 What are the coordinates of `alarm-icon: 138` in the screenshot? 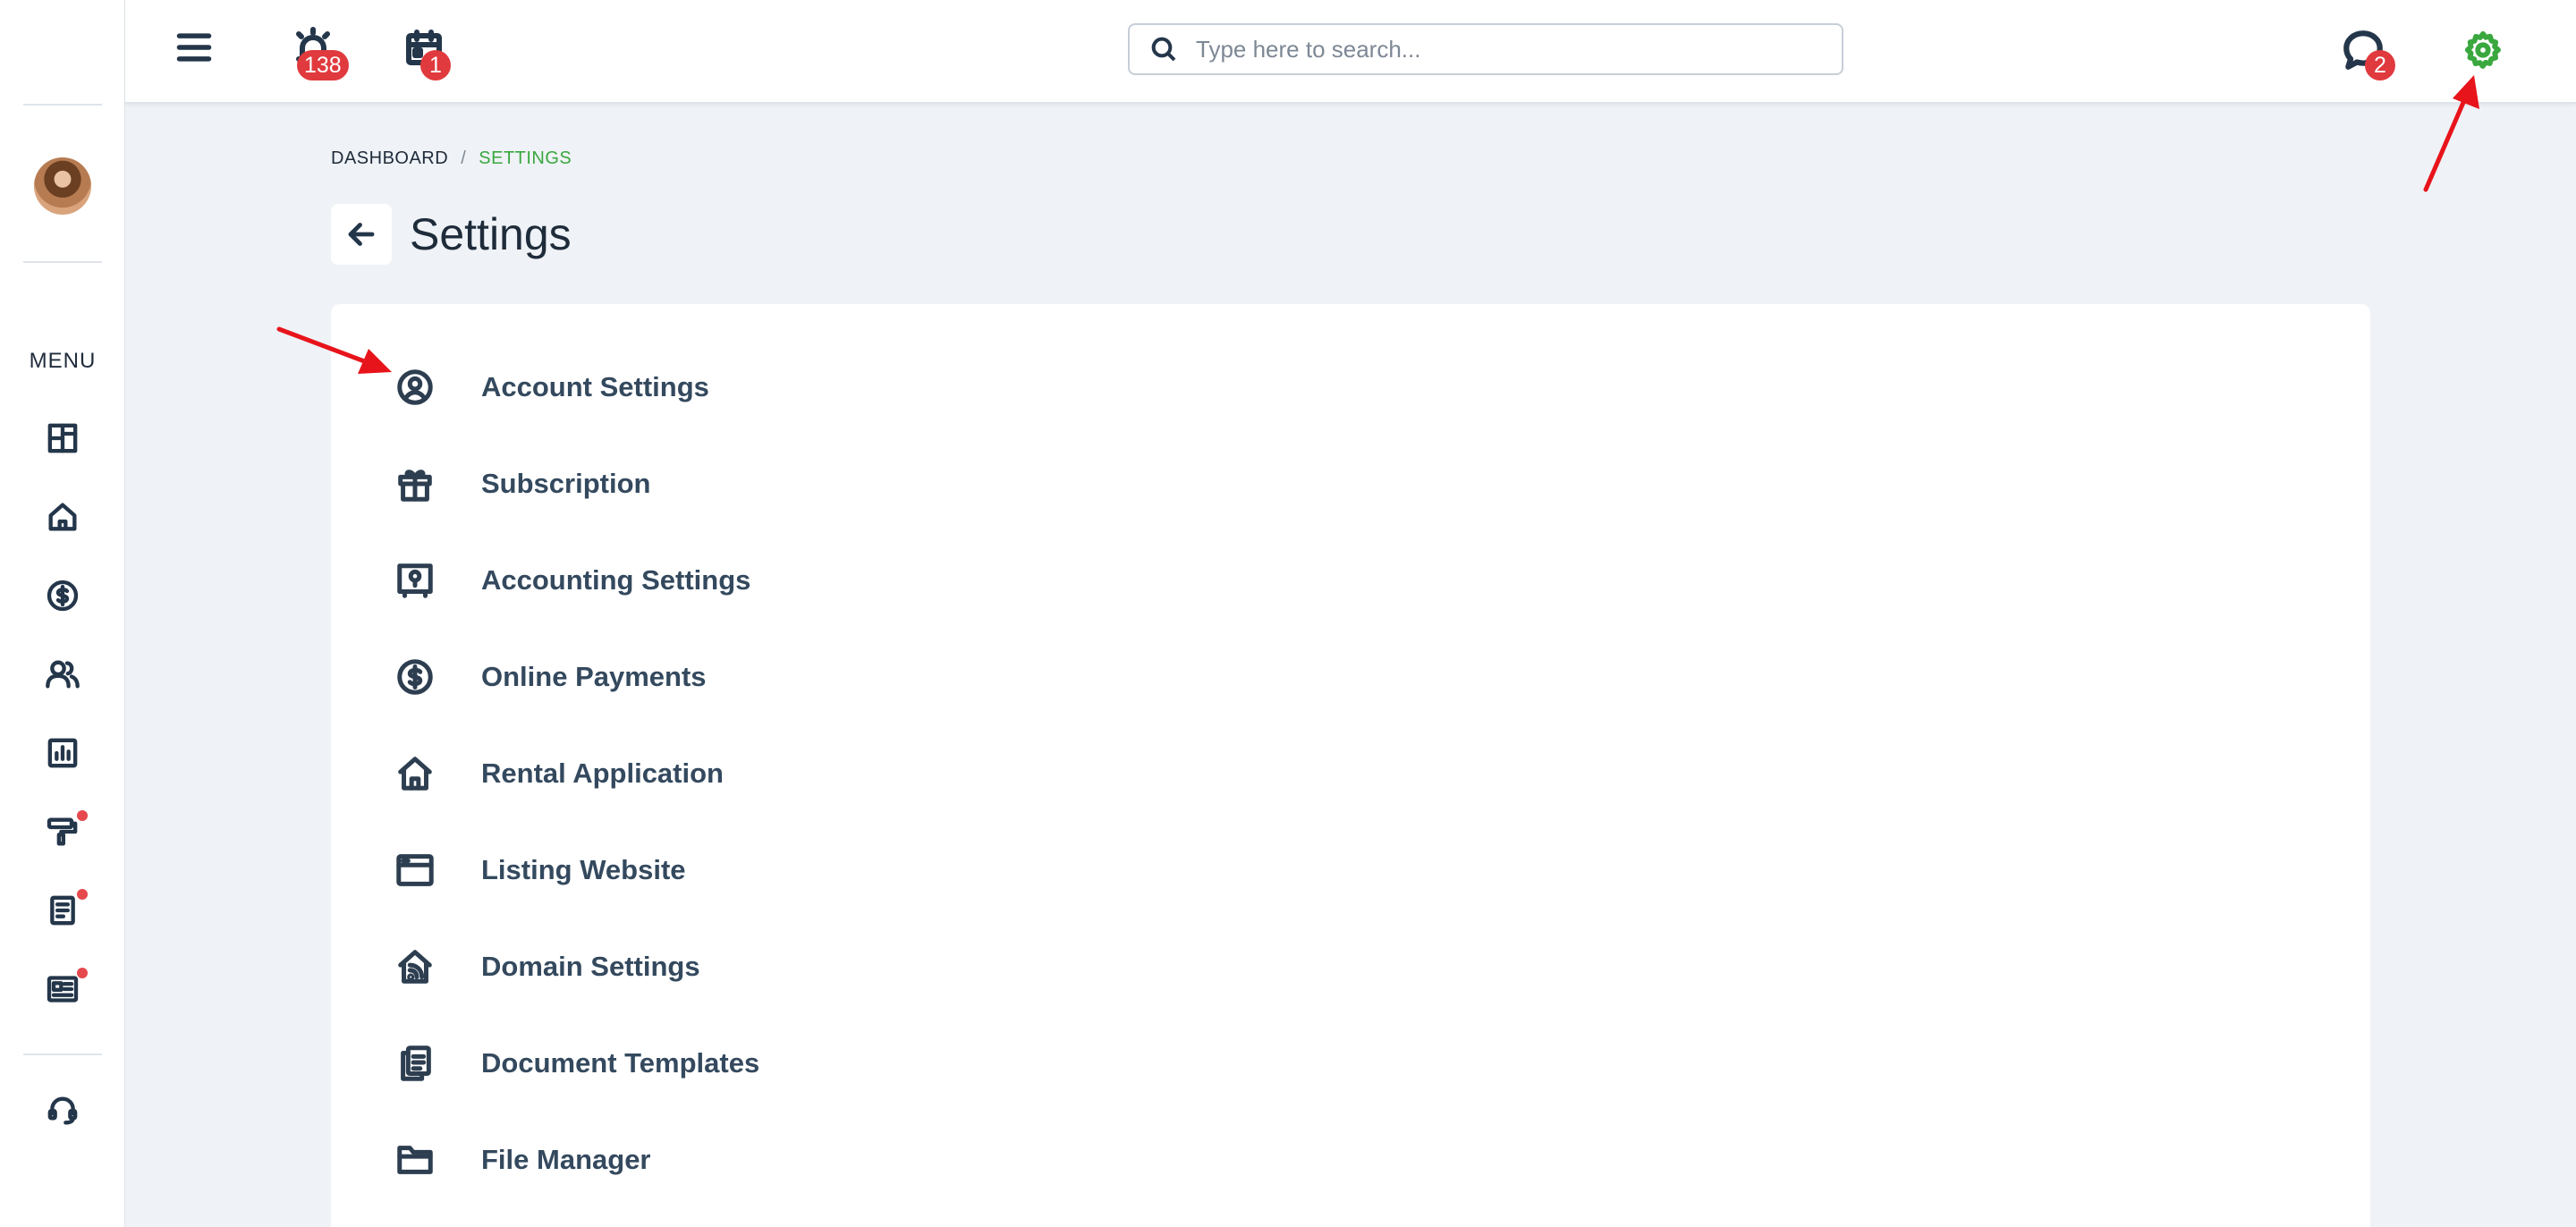 It's located at (317, 50).